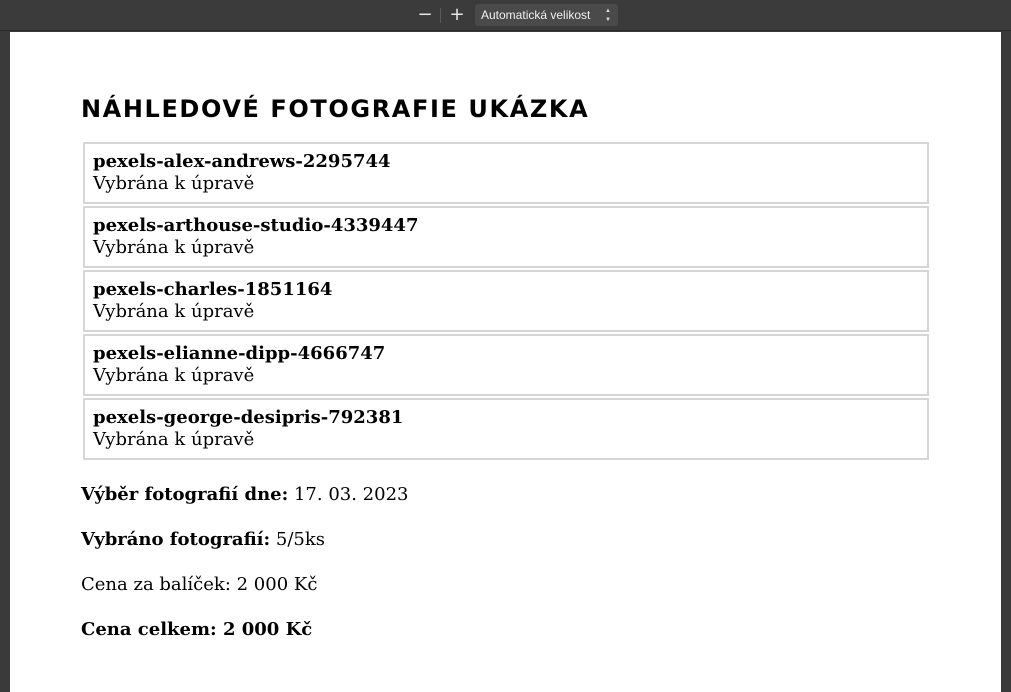 The height and width of the screenshot is (692, 1011). I want to click on total-price-label: Cena celkem:, so click(149, 629).